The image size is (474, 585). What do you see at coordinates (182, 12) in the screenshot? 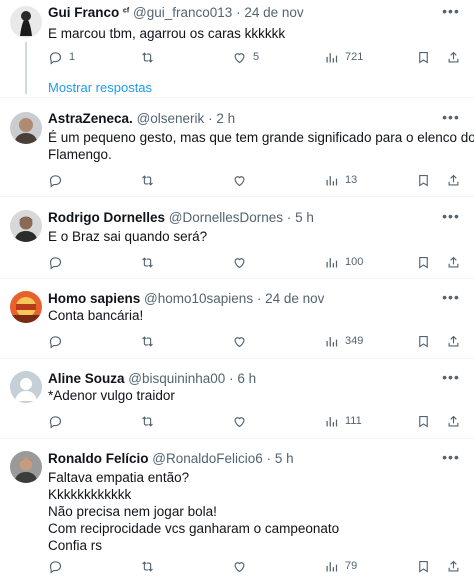
I see `author-handle: @gui_franco013` at bounding box center [182, 12].